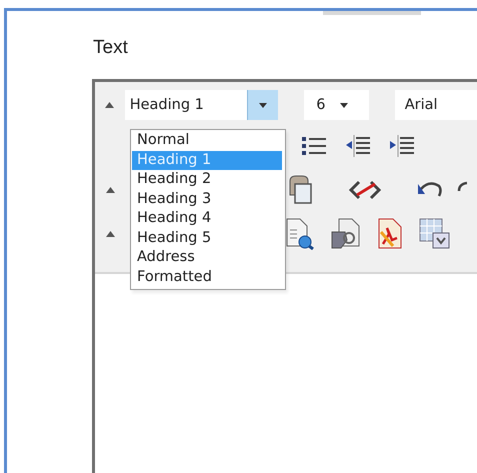  I want to click on outdent-icon, so click(358, 146).